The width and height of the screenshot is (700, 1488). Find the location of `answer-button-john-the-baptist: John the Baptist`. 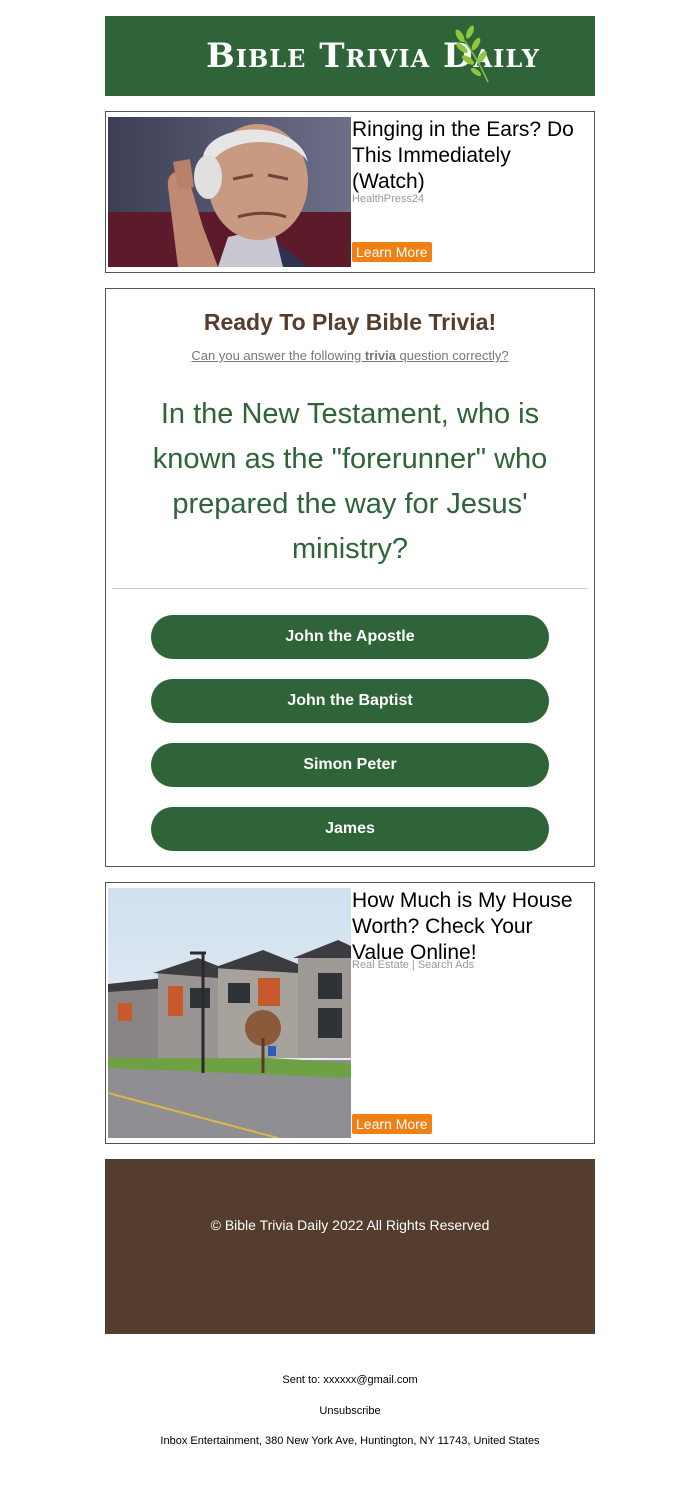

answer-button-john-the-baptist: John the Baptist is located at coordinates (350, 701).